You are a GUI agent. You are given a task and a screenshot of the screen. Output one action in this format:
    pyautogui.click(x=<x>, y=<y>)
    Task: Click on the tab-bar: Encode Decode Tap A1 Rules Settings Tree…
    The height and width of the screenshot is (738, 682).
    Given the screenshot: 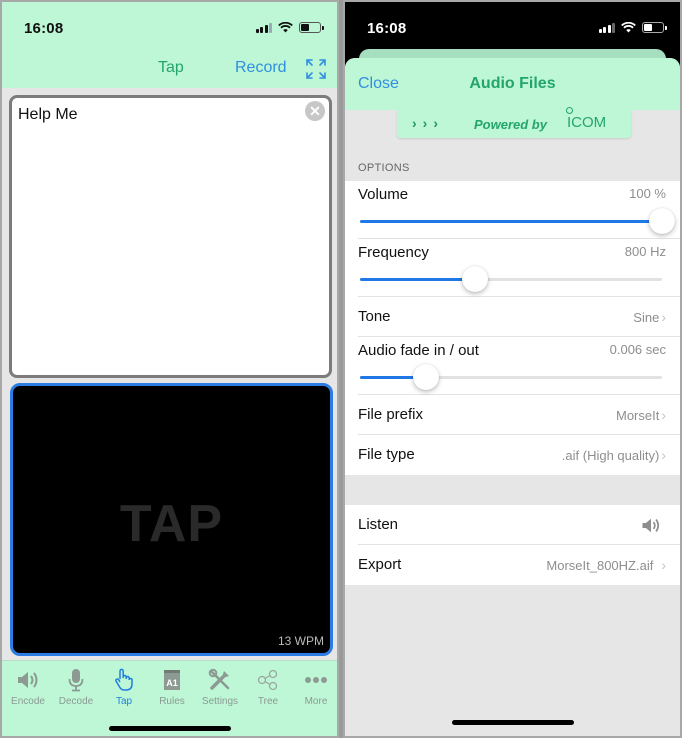 What is the action you would take?
    pyautogui.click(x=169, y=698)
    